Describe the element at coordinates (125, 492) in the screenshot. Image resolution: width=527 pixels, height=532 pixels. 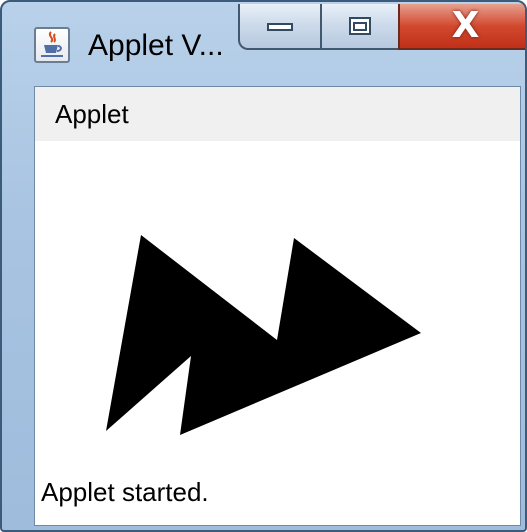
I see `status-message: Applet started.` at that location.